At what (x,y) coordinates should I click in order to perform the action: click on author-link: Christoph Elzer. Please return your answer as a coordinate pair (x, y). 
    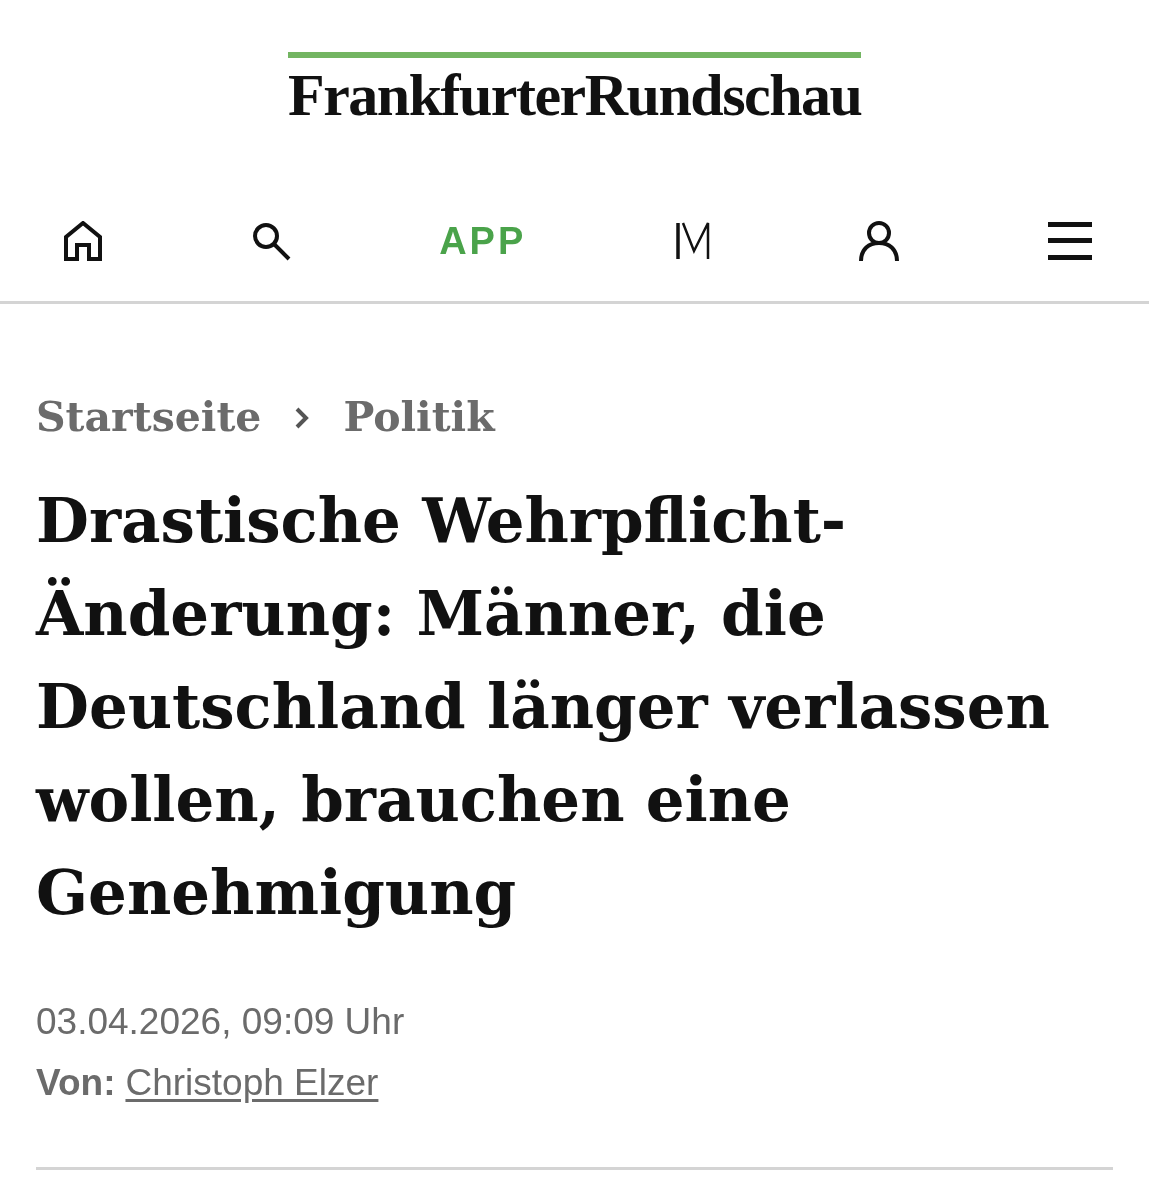
    Looking at the image, I should click on (252, 1082).